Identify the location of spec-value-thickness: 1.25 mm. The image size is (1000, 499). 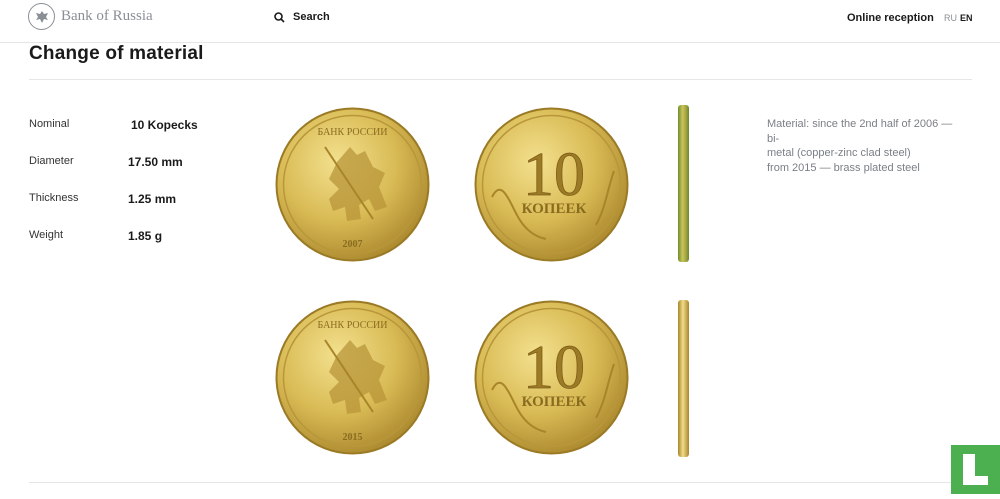
(152, 199).